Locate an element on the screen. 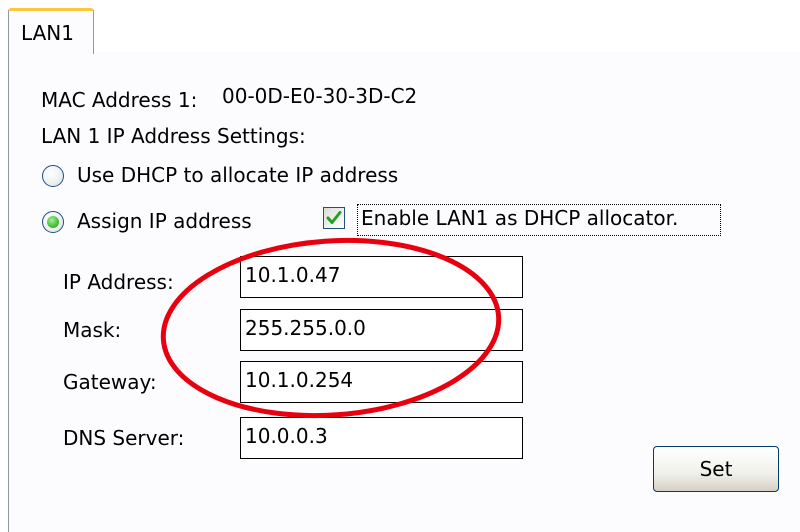  dhcp-radio is located at coordinates (53, 176).